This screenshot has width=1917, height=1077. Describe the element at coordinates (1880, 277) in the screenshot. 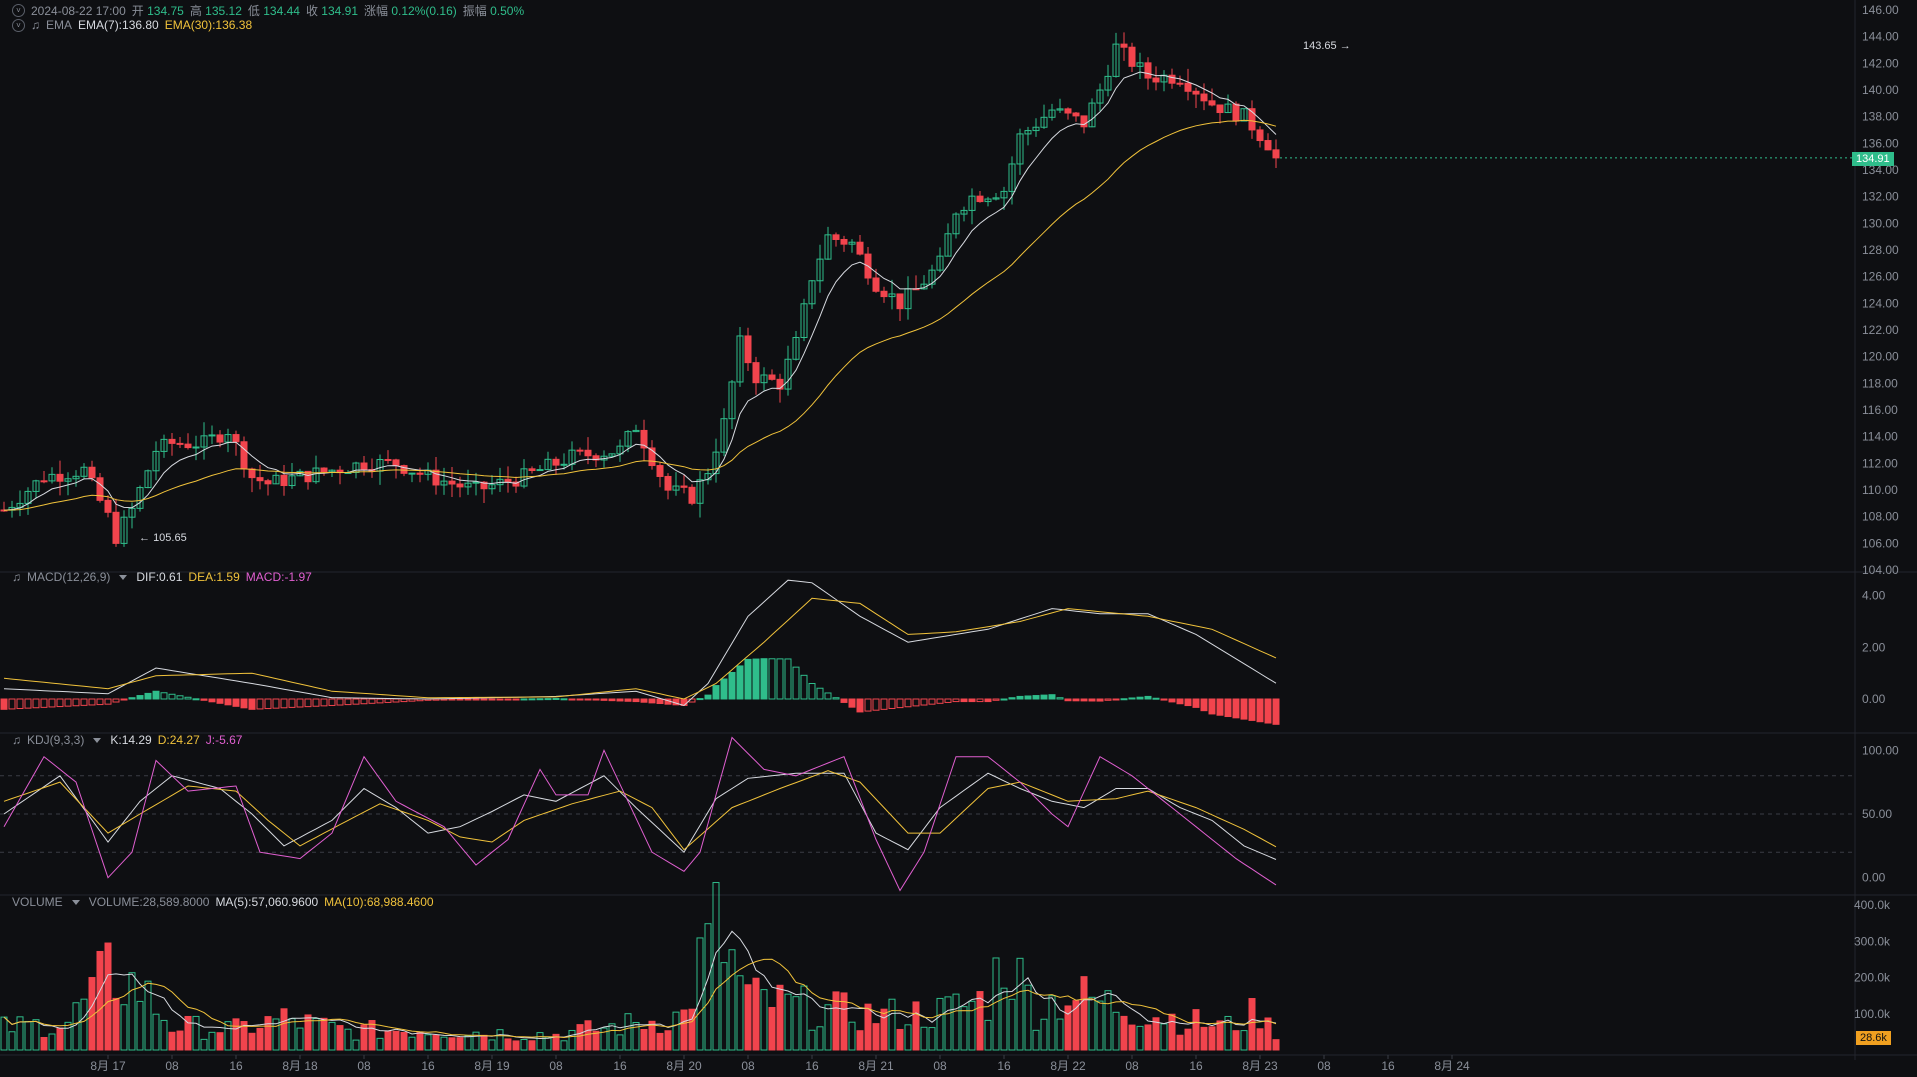

I see `price-tick-label: 126.00` at that location.